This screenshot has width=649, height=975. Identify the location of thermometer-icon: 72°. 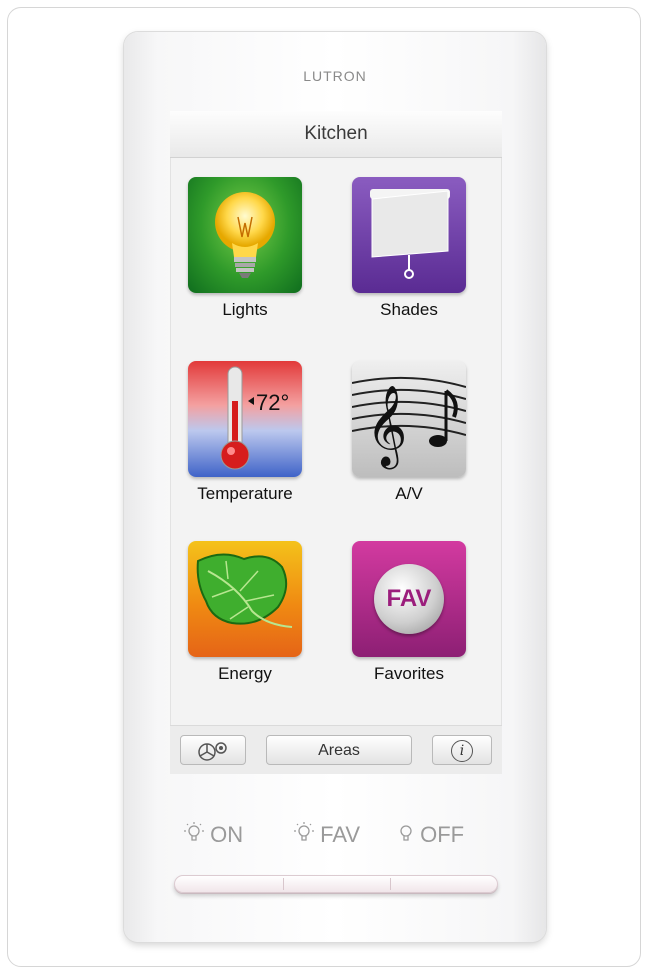
(245, 419).